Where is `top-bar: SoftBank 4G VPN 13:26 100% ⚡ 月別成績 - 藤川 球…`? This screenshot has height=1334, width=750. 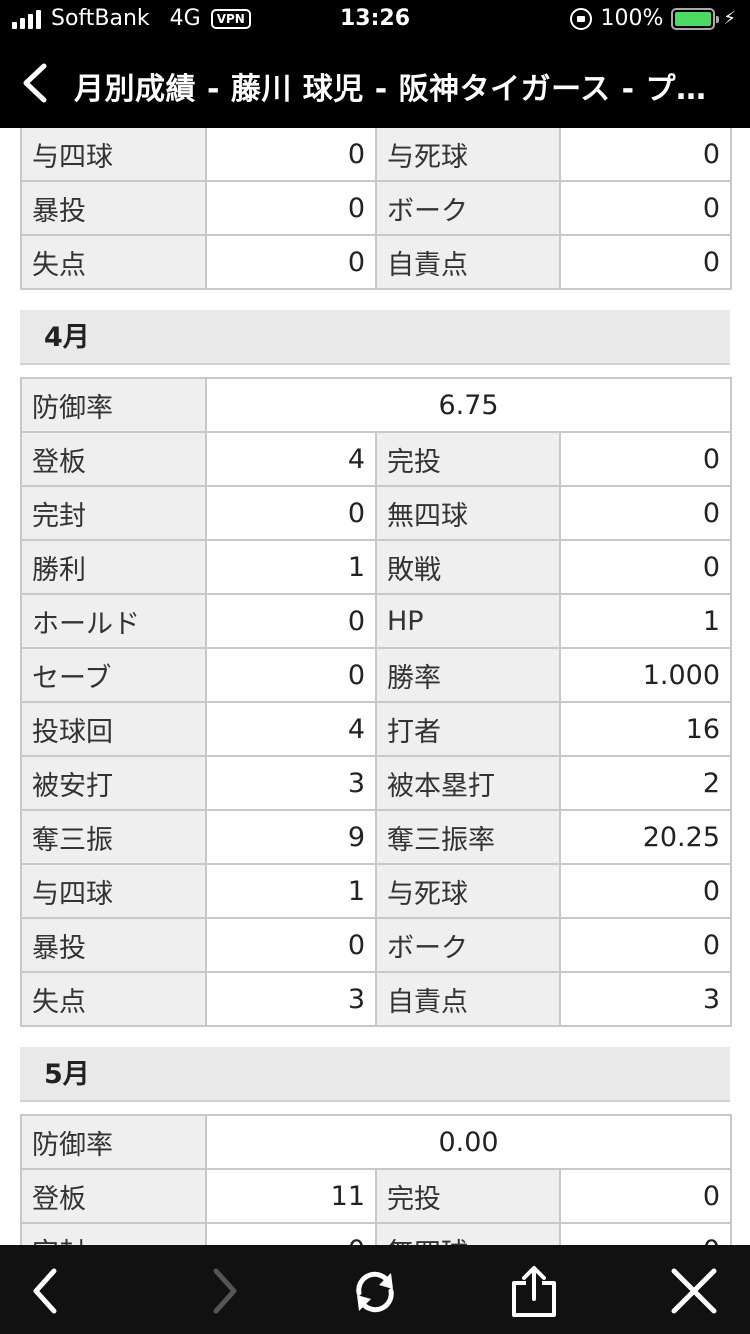 top-bar: SoftBank 4G VPN 13:26 100% ⚡ 月別成績 - 藤川 球… is located at coordinates (375, 64).